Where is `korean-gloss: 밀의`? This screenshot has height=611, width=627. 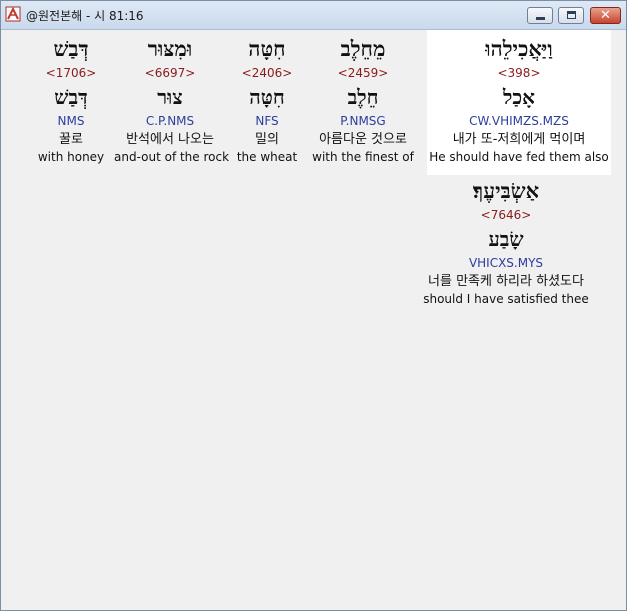
korean-gloss: 밀의 is located at coordinates (267, 139).